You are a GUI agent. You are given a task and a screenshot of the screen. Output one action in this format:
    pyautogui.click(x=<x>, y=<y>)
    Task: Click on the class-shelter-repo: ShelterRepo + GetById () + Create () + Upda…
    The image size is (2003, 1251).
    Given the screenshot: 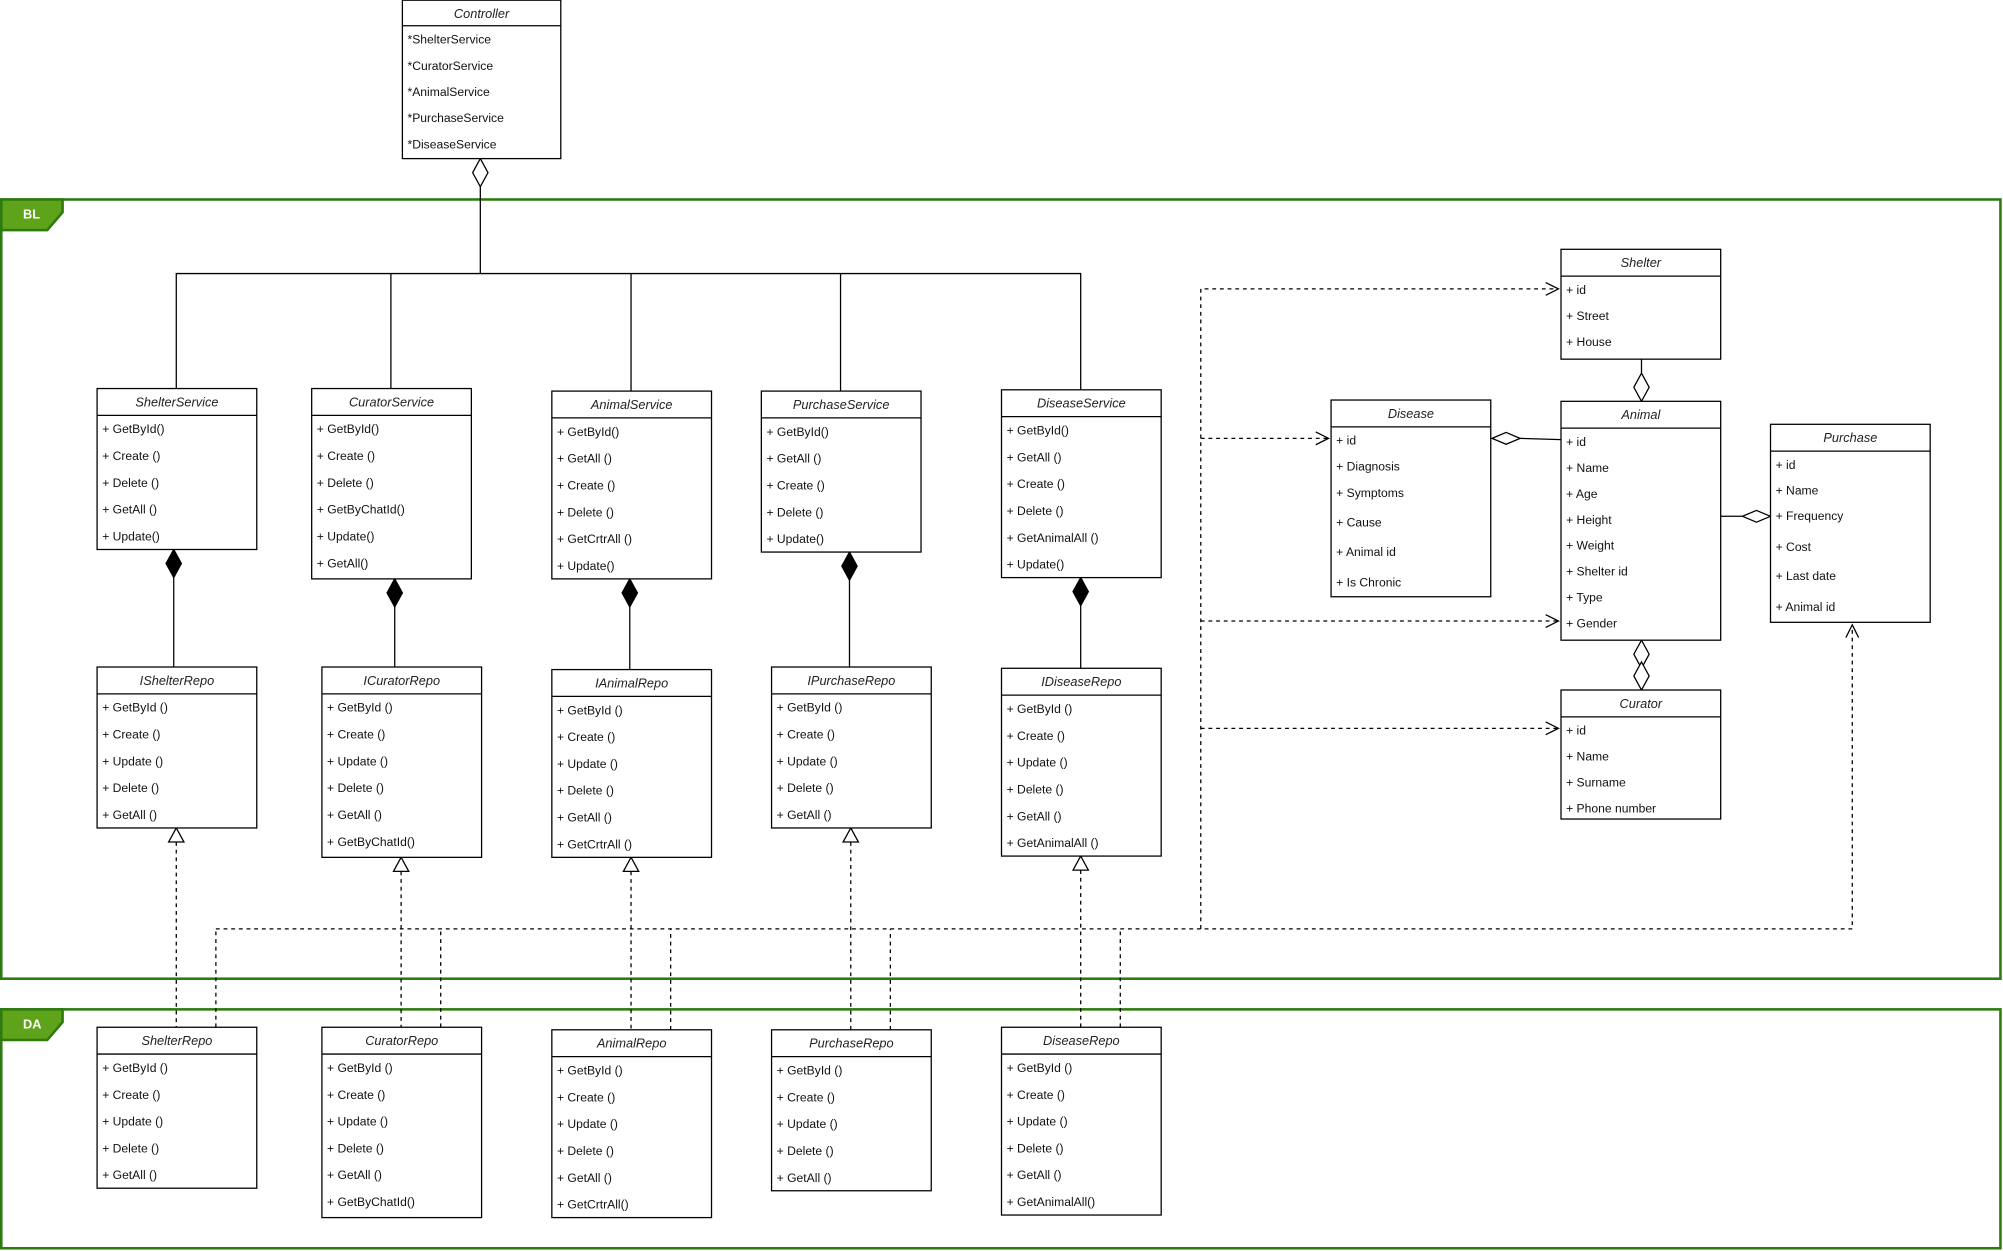 What is the action you would take?
    pyautogui.click(x=177, y=1107)
    